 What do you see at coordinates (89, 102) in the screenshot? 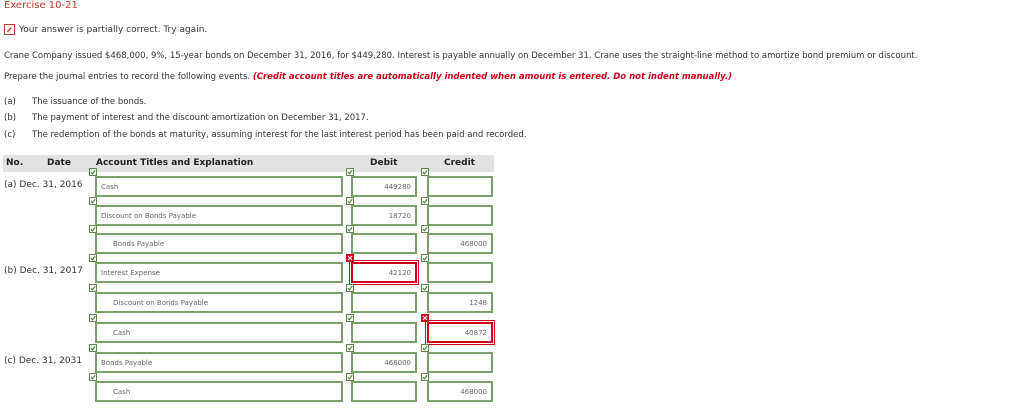
I see `requirement-text: The issuance of the bonds.` at bounding box center [89, 102].